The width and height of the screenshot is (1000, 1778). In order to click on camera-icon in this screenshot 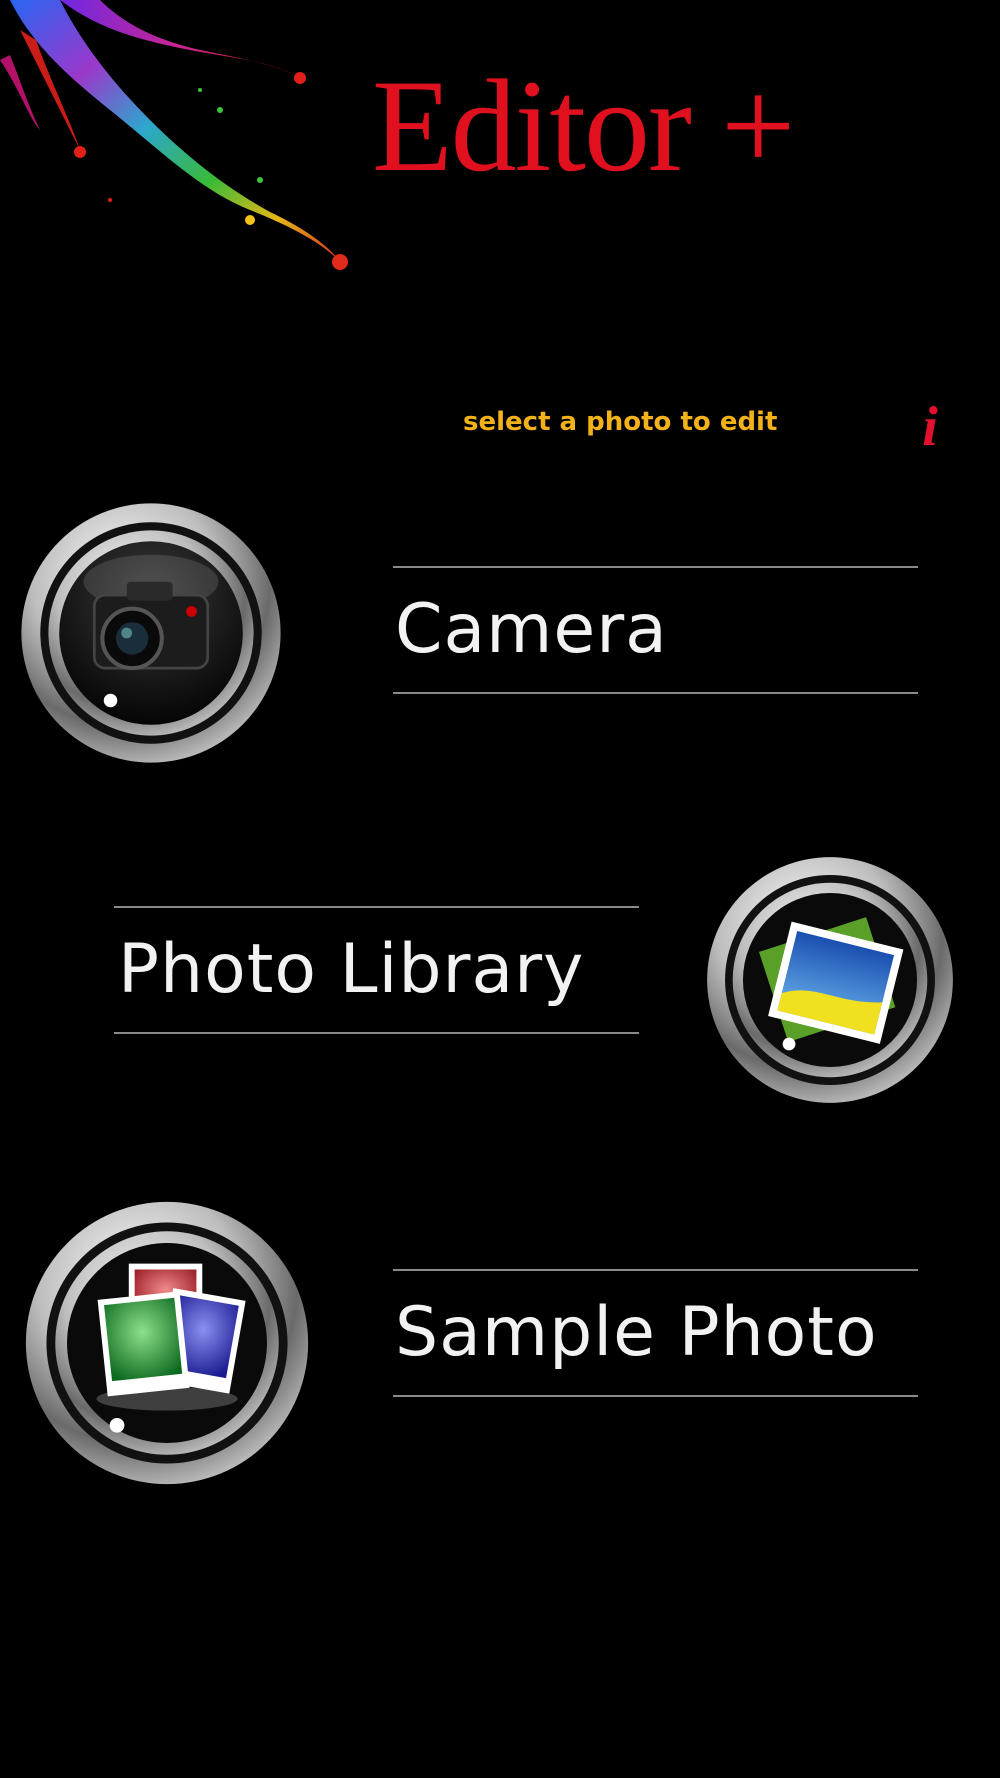, I will do `click(151, 633)`.